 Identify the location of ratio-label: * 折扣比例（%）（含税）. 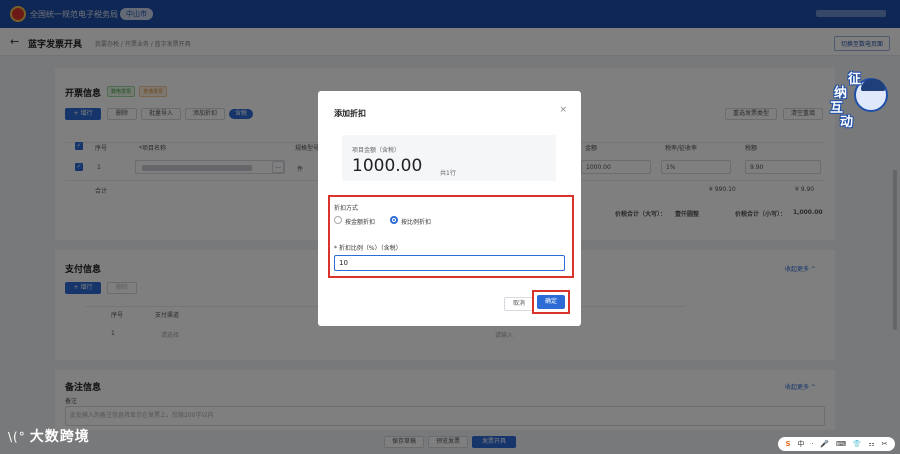
(368, 248).